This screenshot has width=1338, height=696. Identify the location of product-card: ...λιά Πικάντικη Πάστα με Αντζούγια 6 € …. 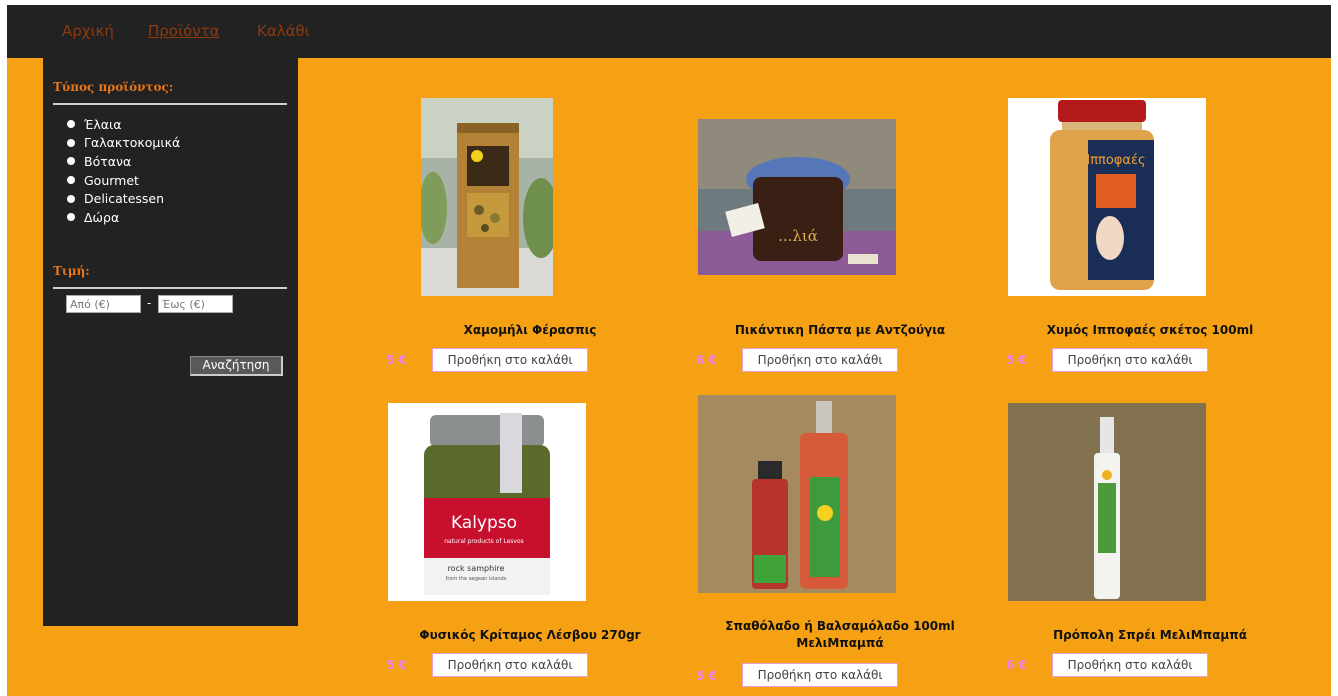
(840, 240).